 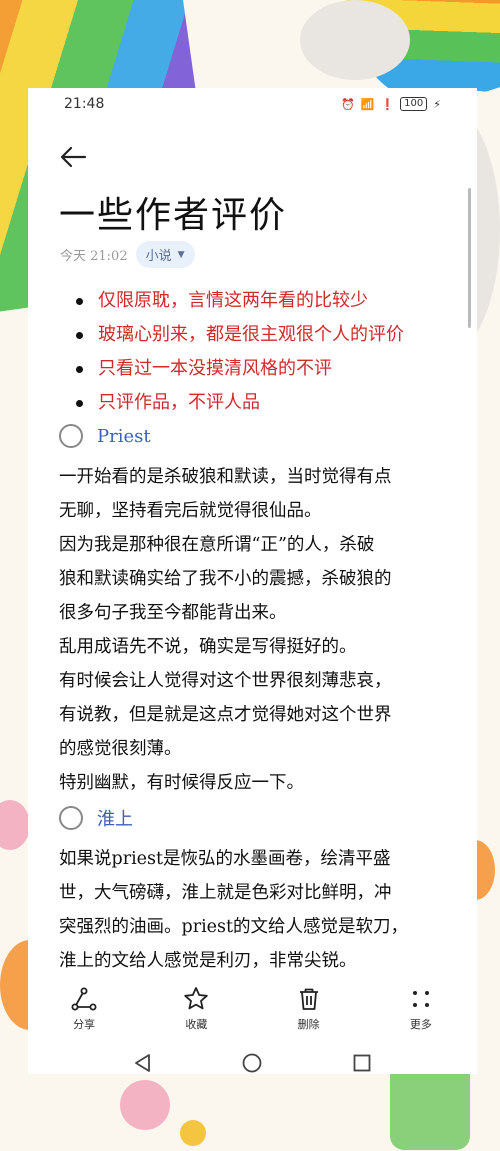 I want to click on checklist-label: Priest, so click(x=124, y=436).